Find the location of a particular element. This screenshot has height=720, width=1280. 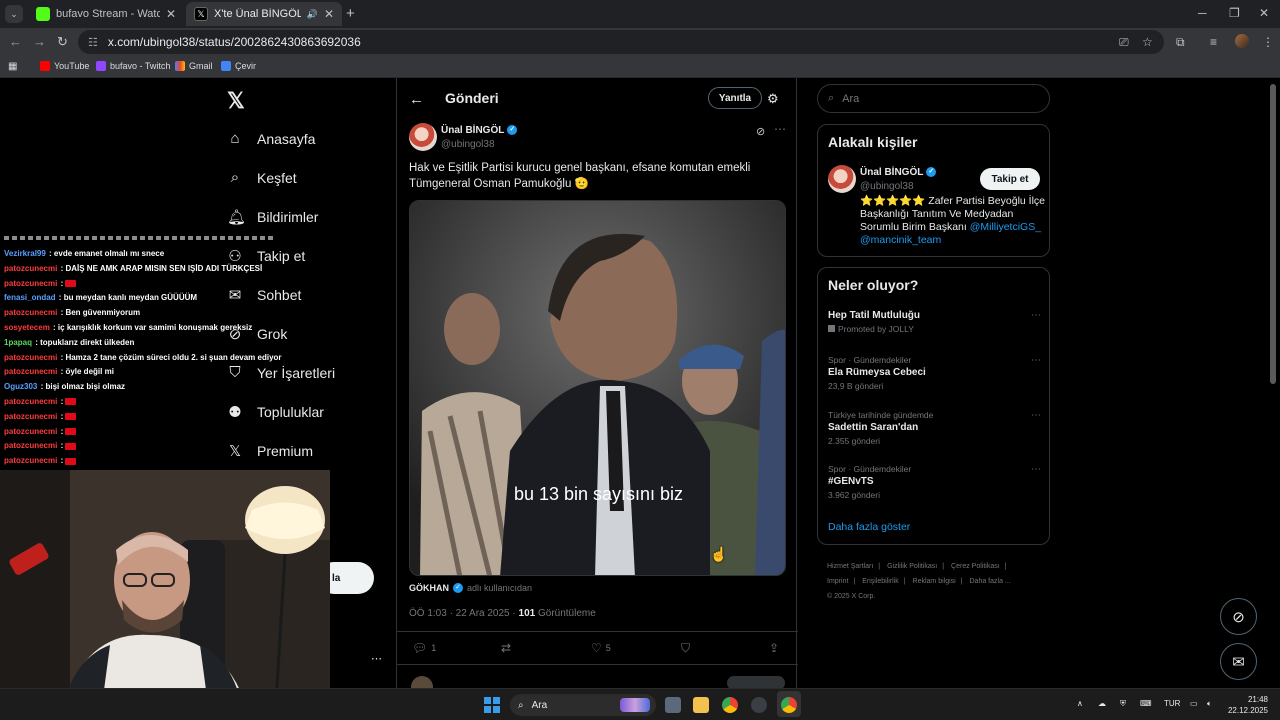

sidebar-item-follow: ⚇ Takip et is located at coordinates (266, 256).